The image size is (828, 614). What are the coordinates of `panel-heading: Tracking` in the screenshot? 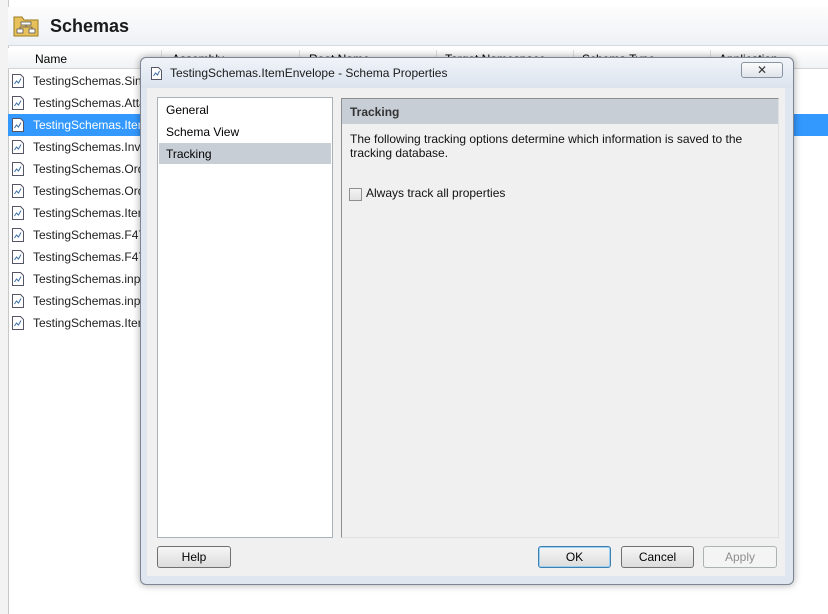 It's located at (375, 112).